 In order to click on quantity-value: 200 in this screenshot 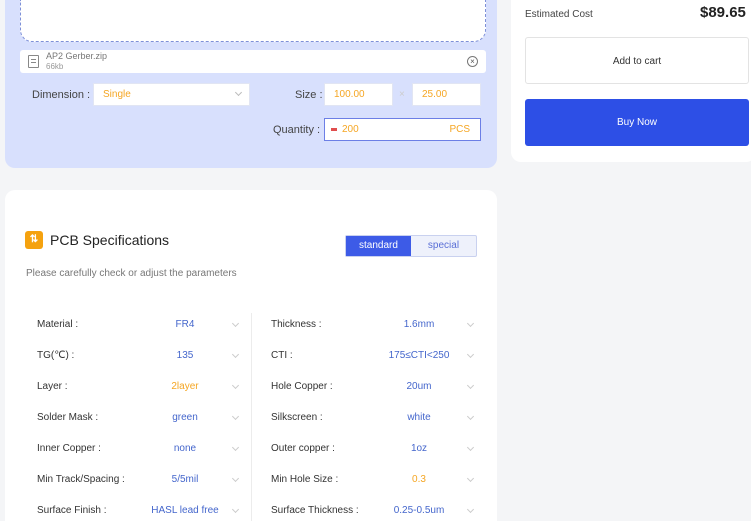, I will do `click(350, 129)`.